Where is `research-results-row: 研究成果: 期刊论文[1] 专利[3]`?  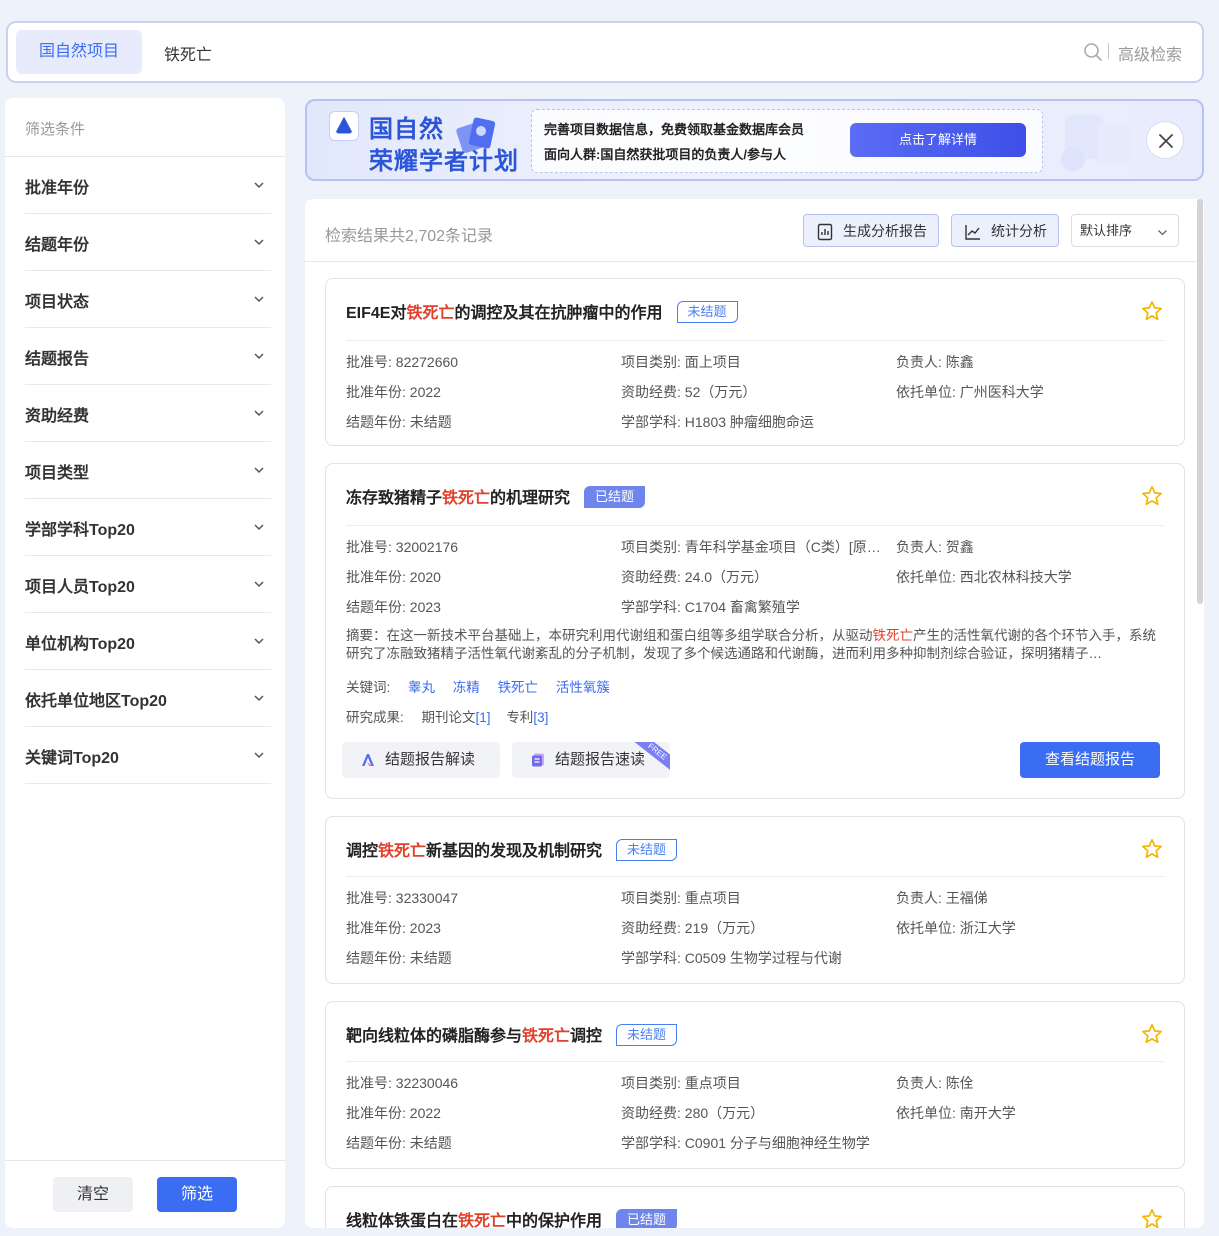 research-results-row: 研究成果: 期刊论文[1] 专利[3] is located at coordinates (447, 716).